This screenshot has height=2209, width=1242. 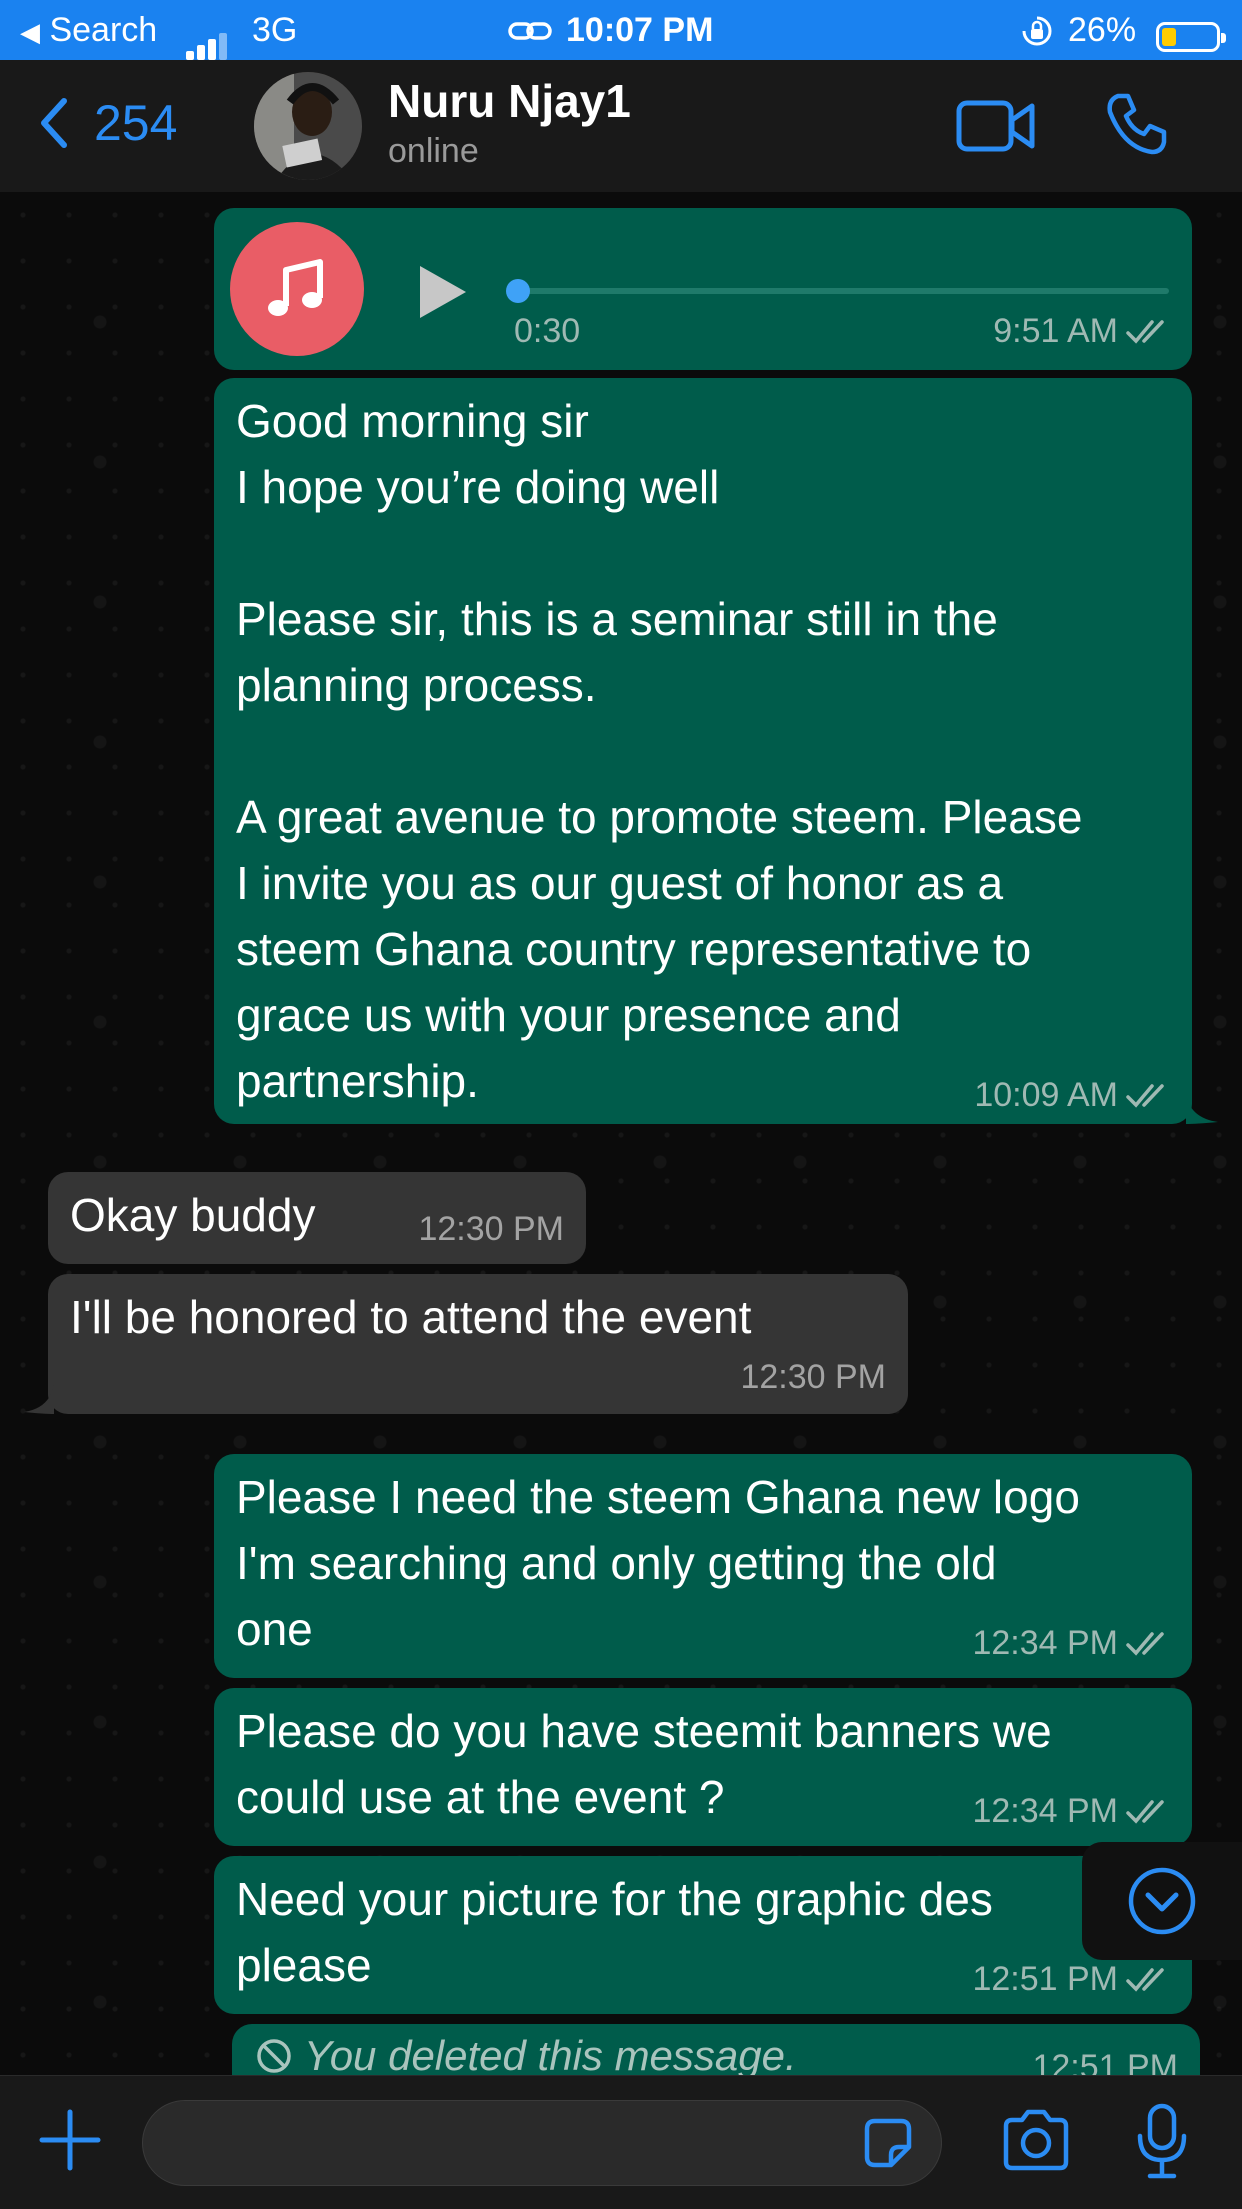 I want to click on deleted-message: You deleted this message. 12:51 PM, so click(x=716, y=2049).